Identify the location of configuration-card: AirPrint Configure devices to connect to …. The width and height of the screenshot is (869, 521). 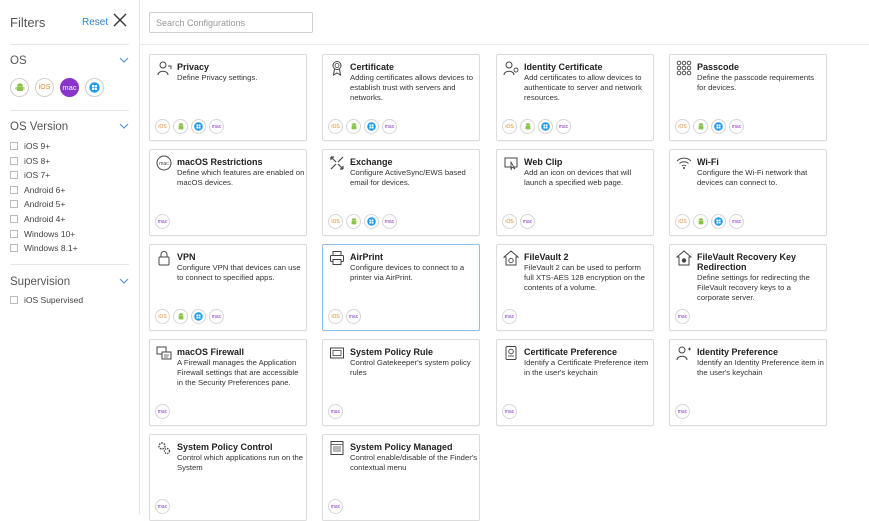
(401, 287).